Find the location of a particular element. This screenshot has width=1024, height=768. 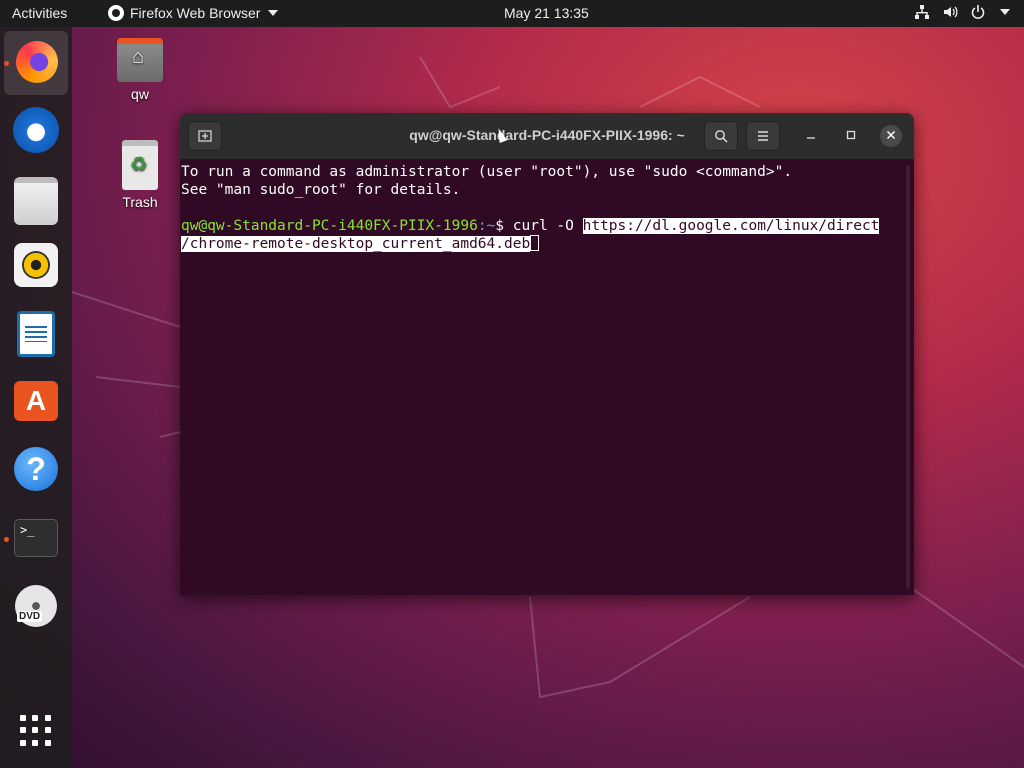

trash-icon is located at coordinates (140, 165).